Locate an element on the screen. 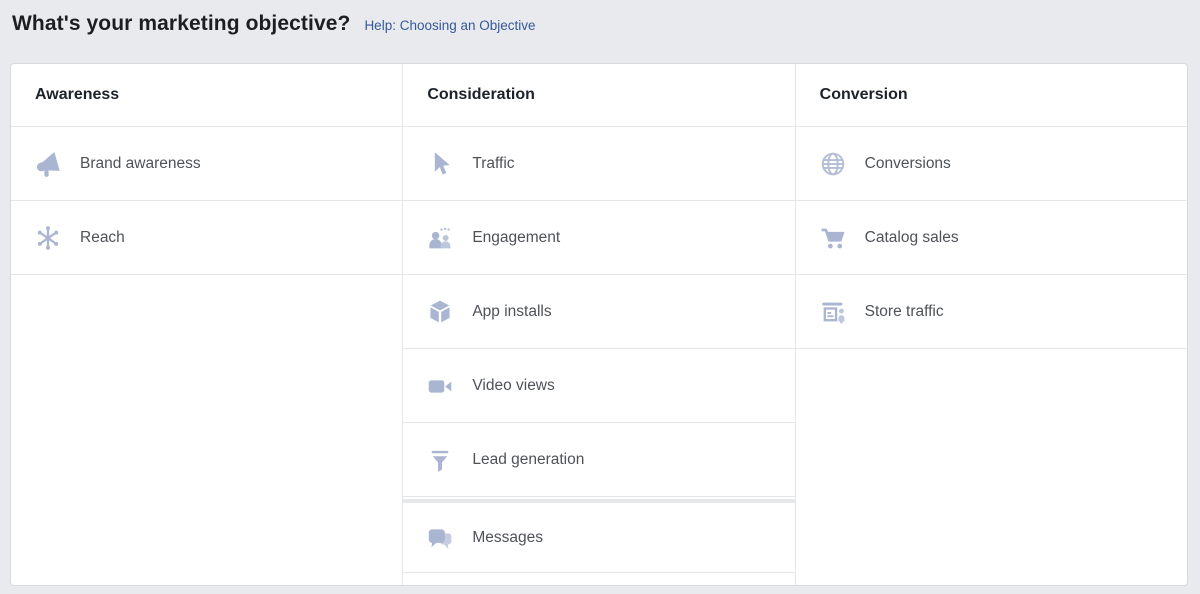  column-header-conversion: Conversion is located at coordinates (991, 95).